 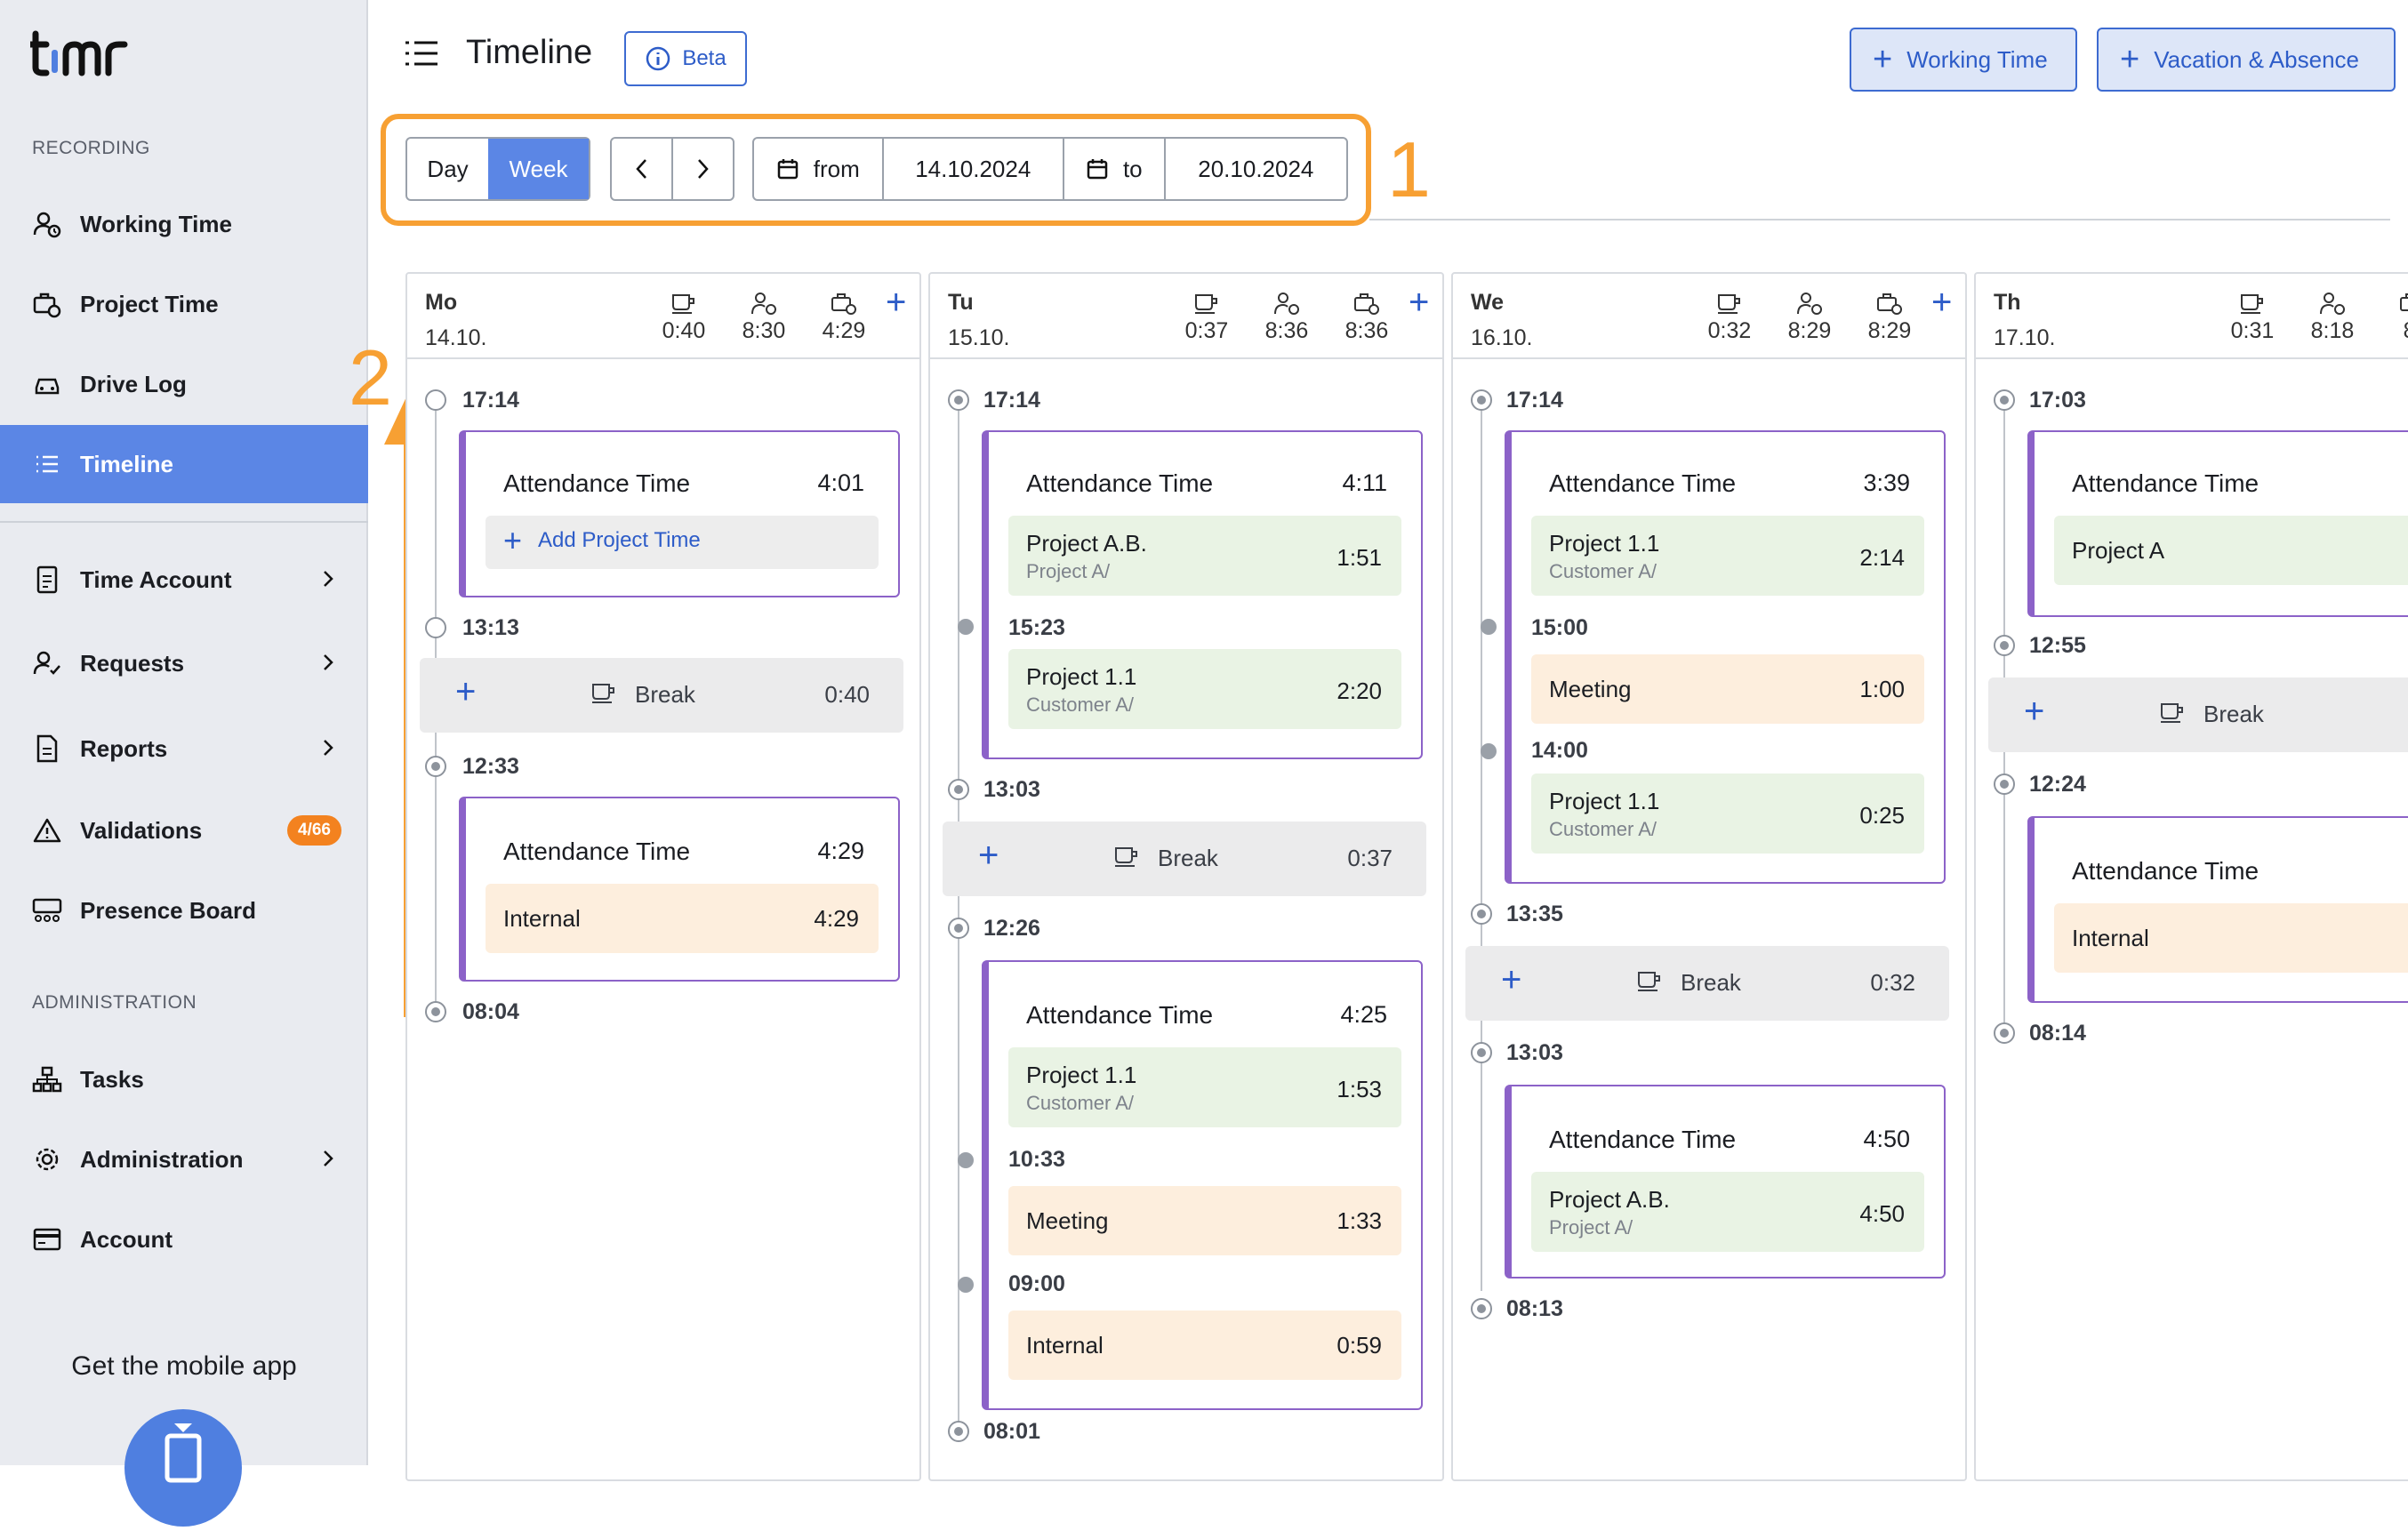 I want to click on day-name: We, so click(x=1488, y=302).